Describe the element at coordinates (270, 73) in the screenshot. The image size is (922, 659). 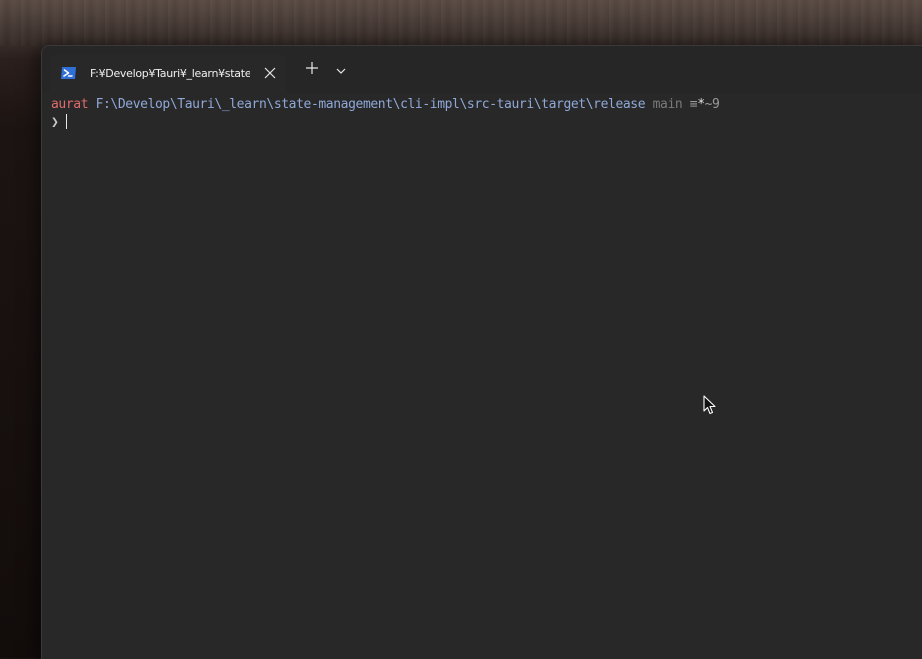
I see `close-icon` at that location.